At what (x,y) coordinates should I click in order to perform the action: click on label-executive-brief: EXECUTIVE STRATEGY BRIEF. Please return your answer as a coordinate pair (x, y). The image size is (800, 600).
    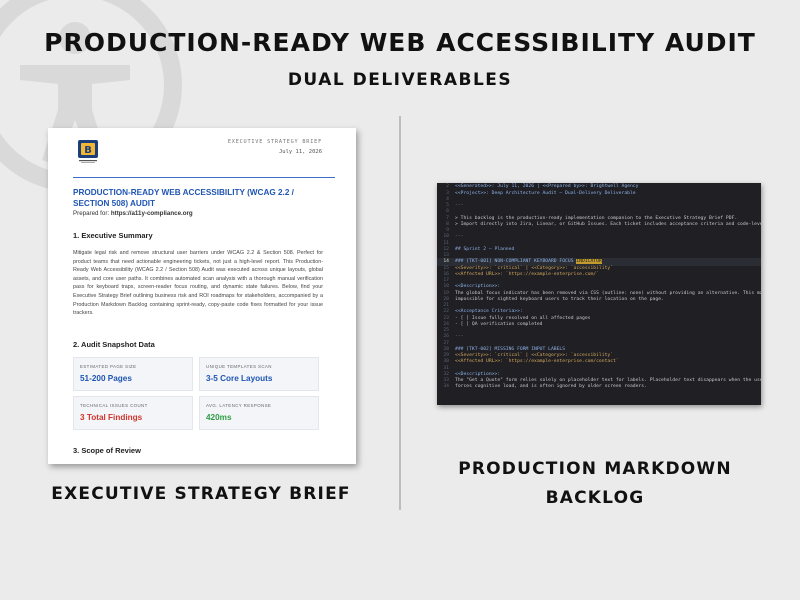
    Looking at the image, I should click on (201, 494).